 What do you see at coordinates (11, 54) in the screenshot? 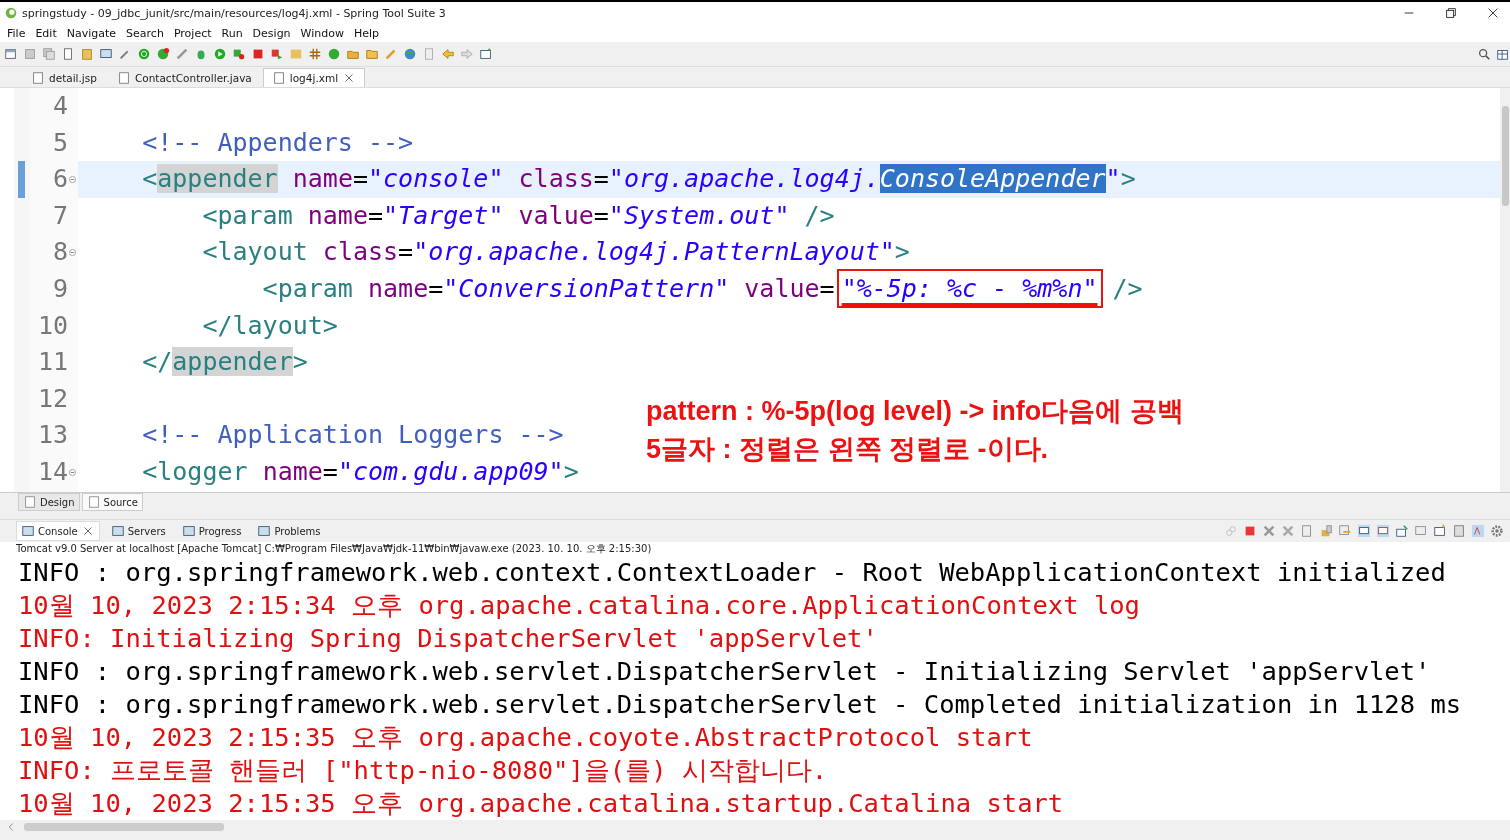
I see `new-file-icon` at bounding box center [11, 54].